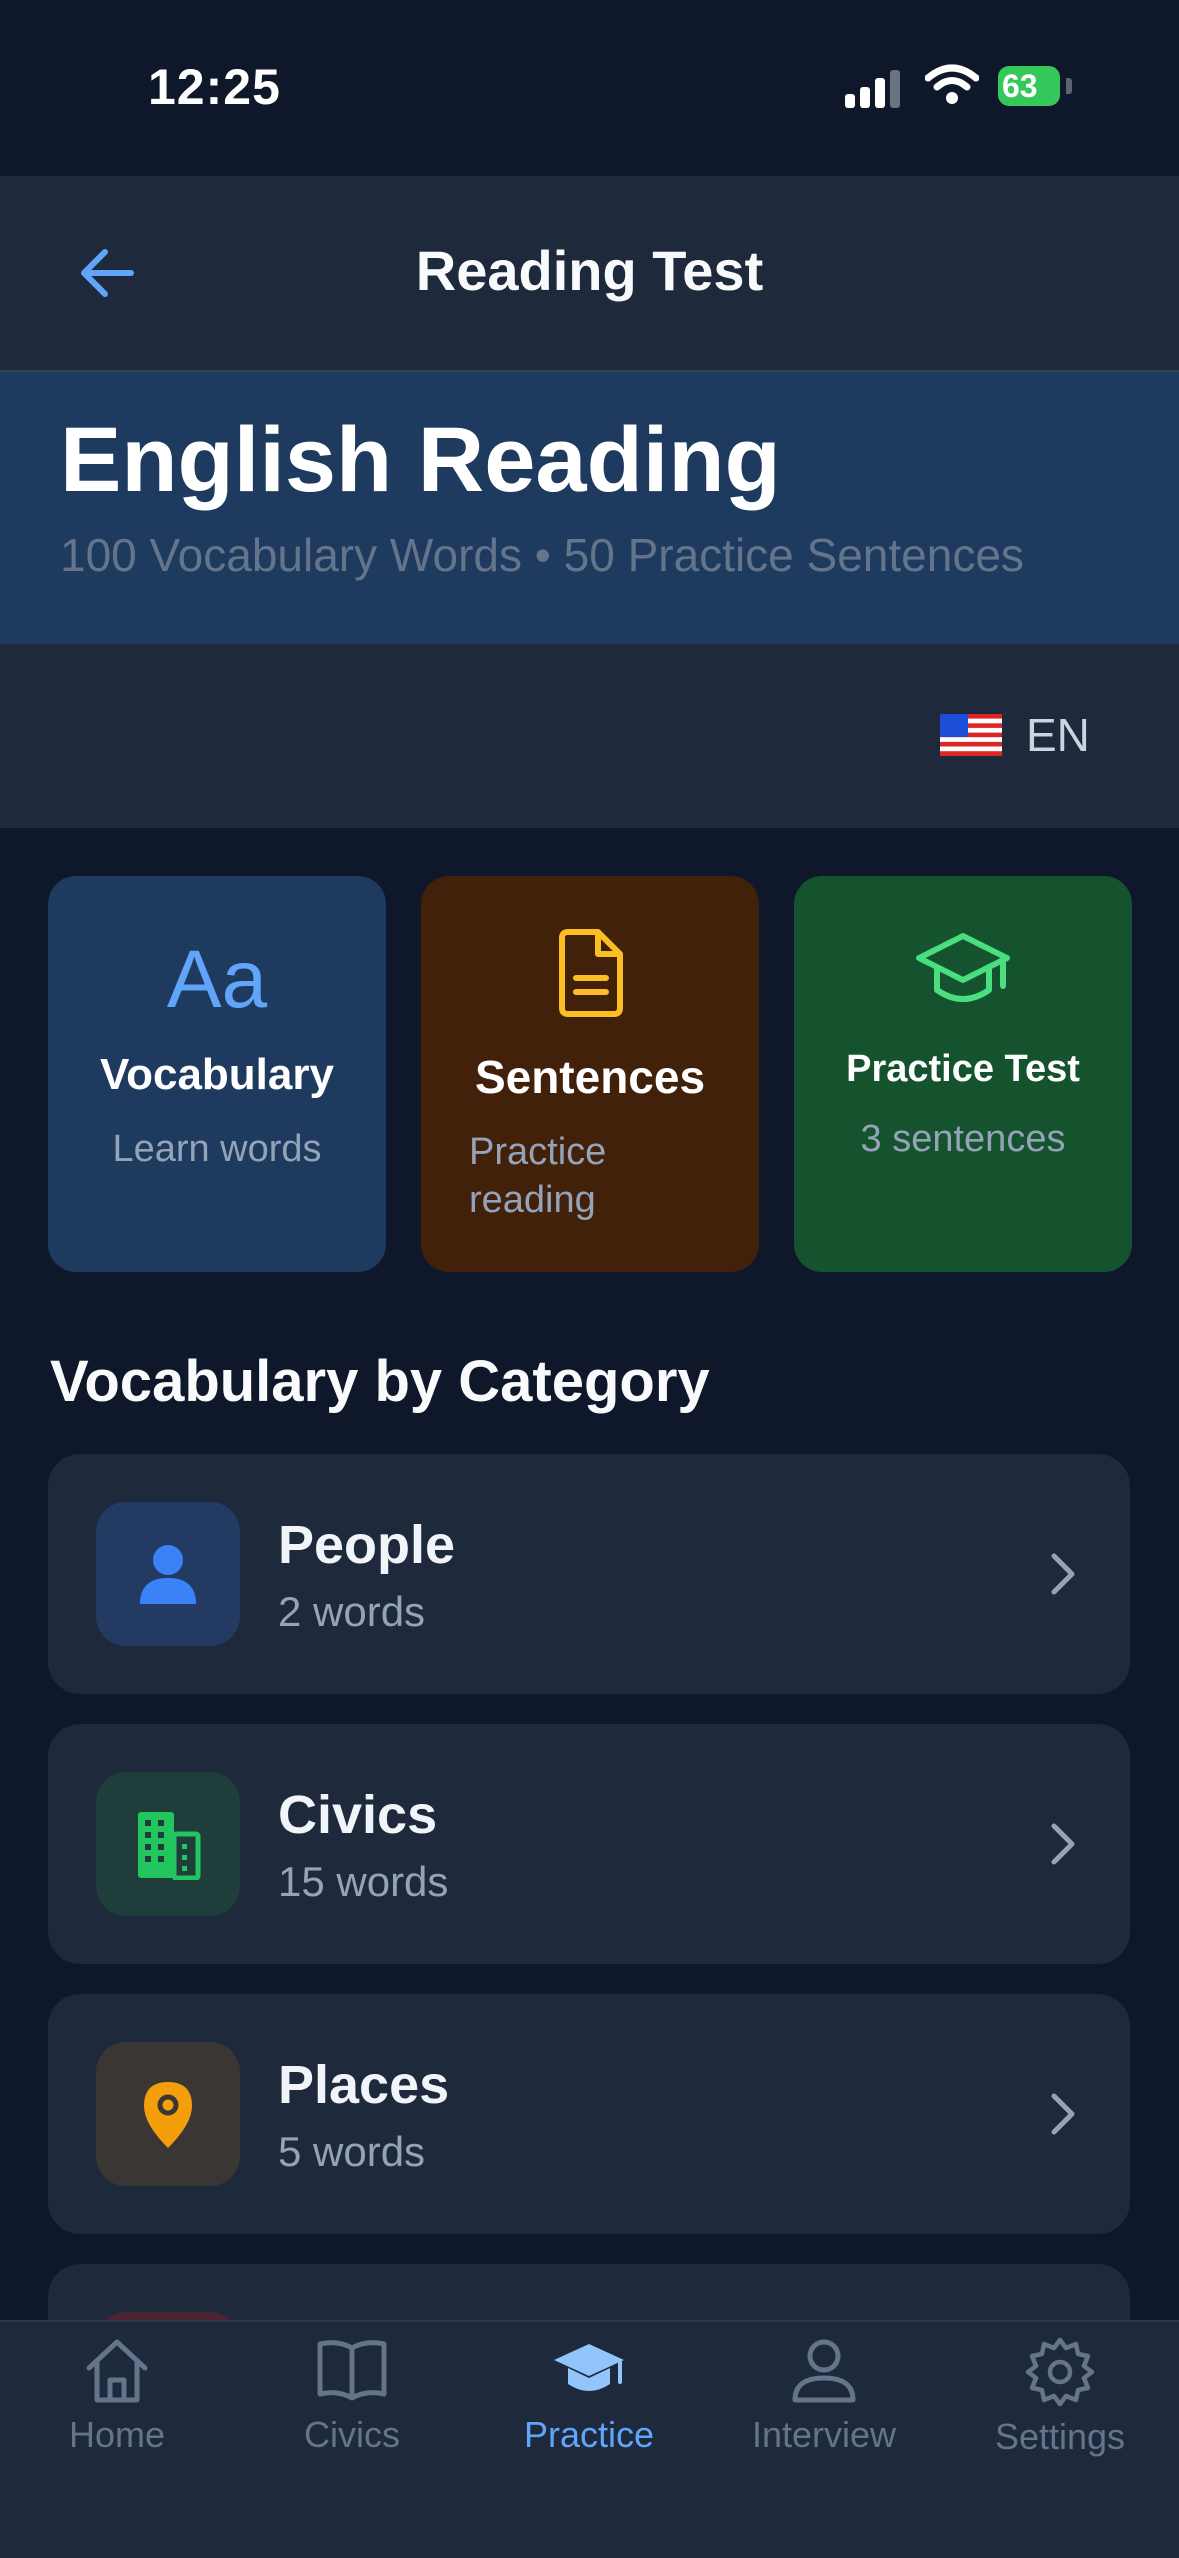 Image resolution: width=1179 pixels, height=2558 pixels. I want to click on cellular-signal-icon, so click(872, 89).